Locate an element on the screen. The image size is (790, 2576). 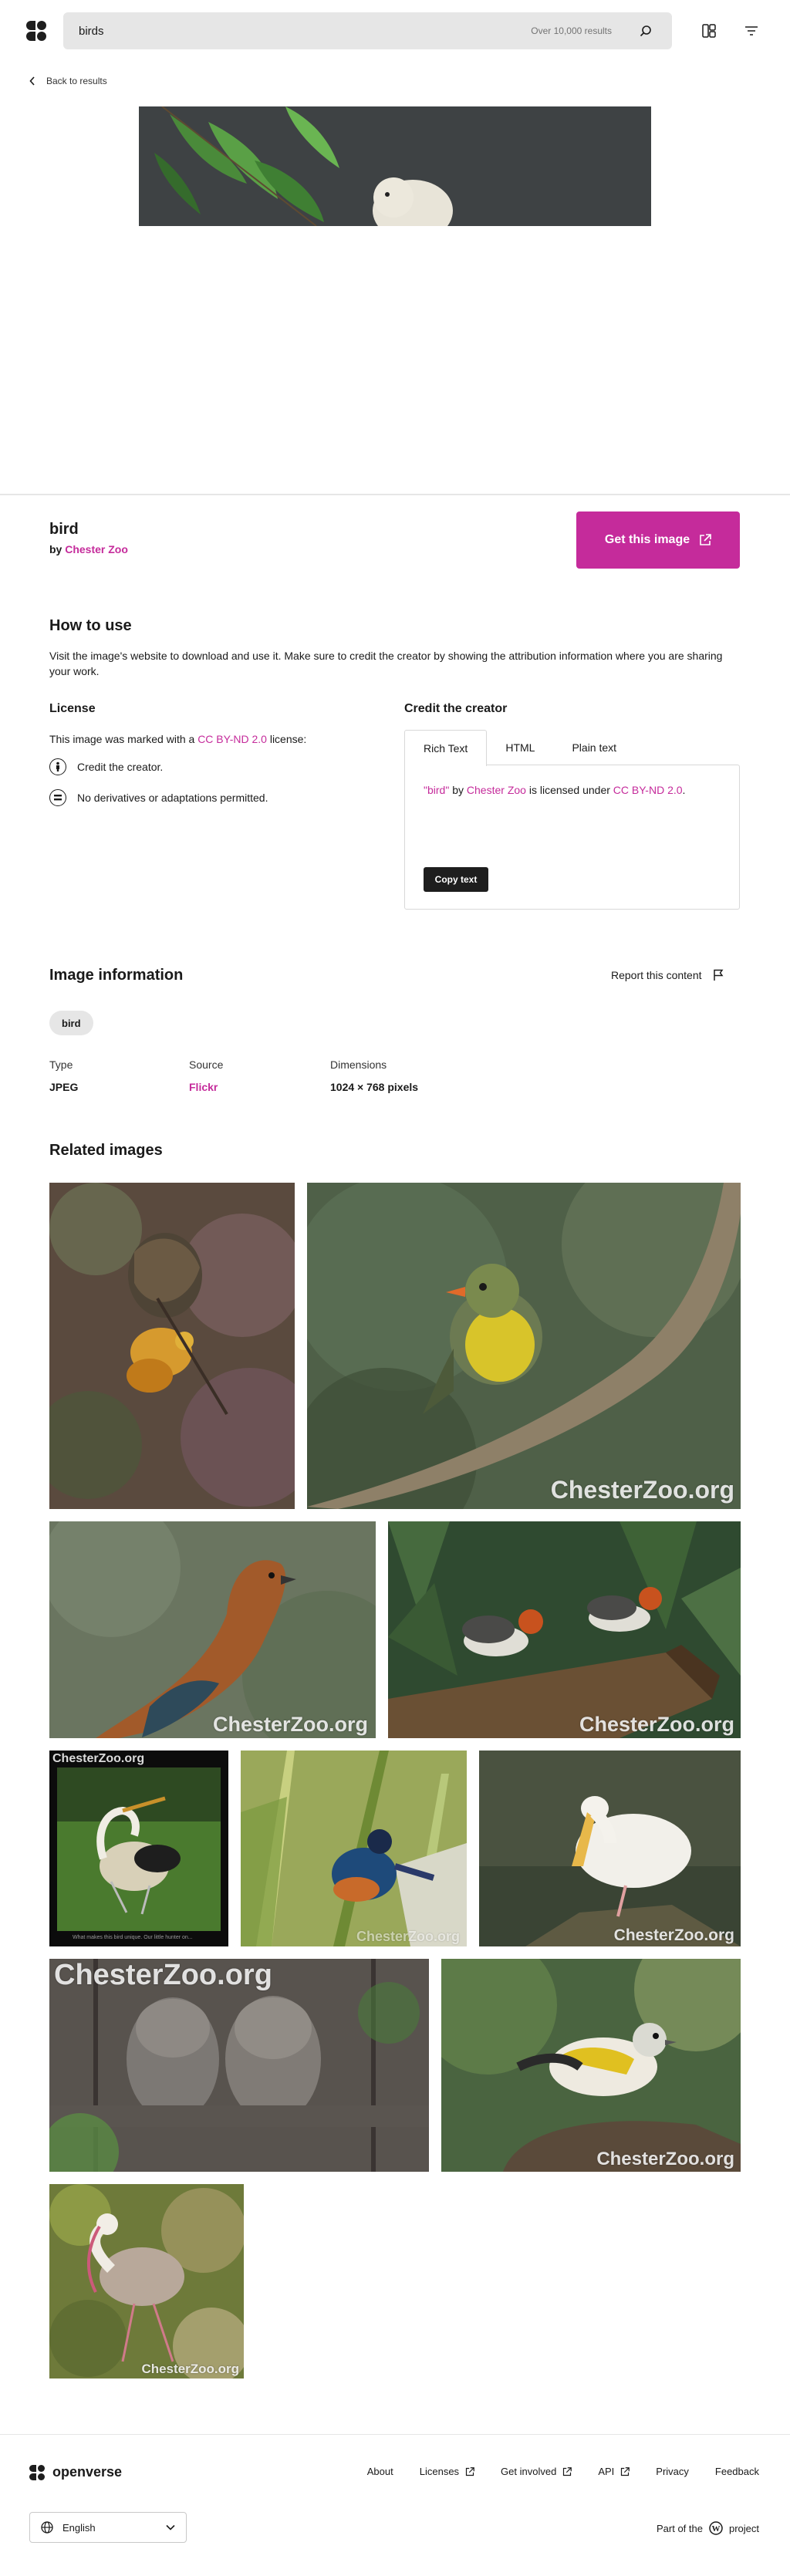
license-suffix: license: is located at coordinates (288, 739).